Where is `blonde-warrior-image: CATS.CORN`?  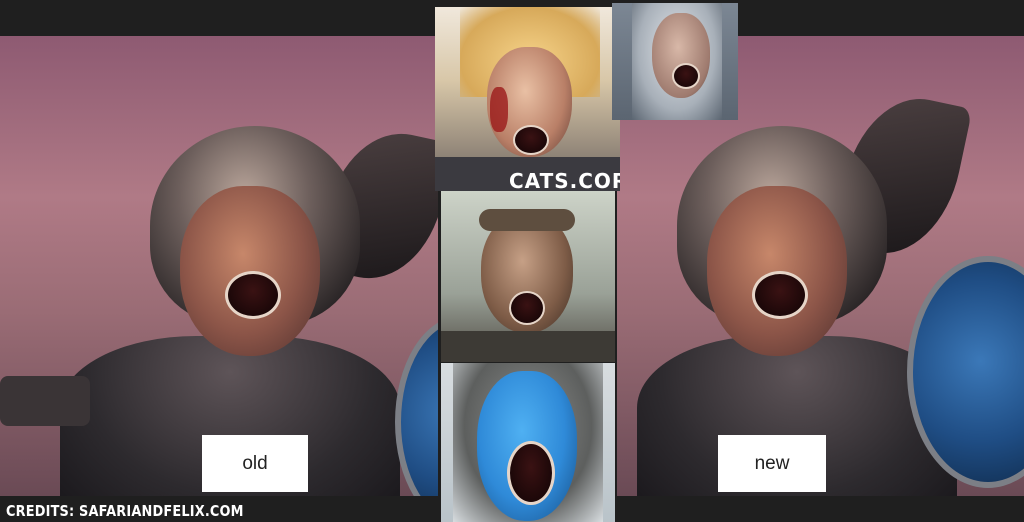 blonde-warrior-image: CATS.CORN is located at coordinates (527, 99).